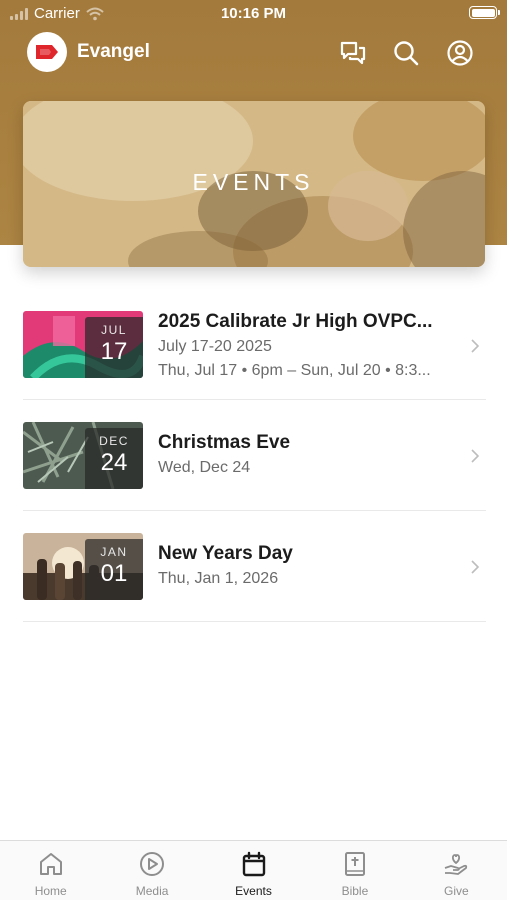 The height and width of the screenshot is (900, 507). I want to click on tab-bible: Bible, so click(354, 870).